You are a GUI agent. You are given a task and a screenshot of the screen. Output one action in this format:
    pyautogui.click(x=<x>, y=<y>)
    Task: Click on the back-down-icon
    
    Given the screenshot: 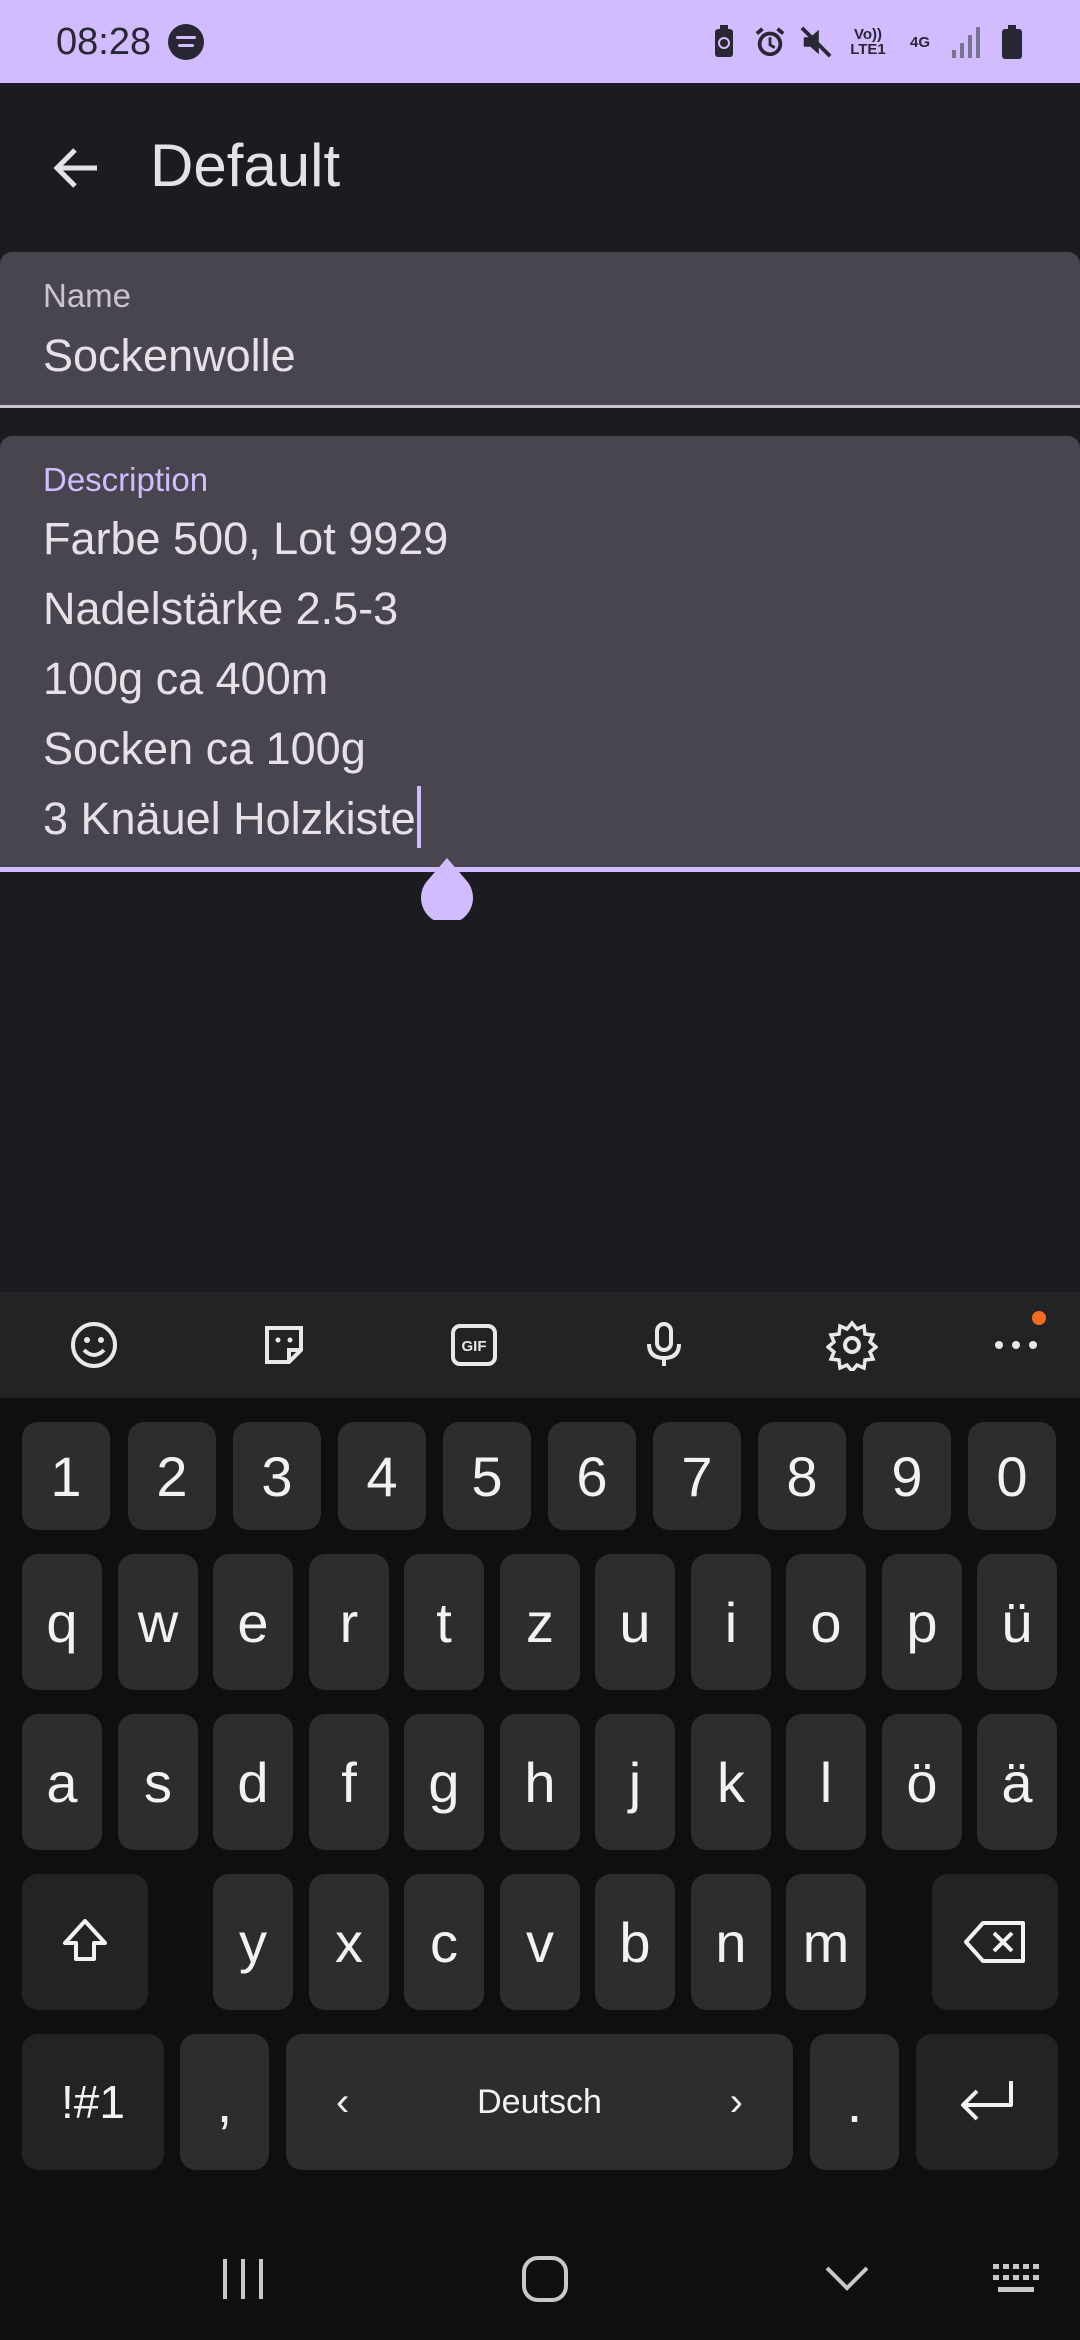 What is the action you would take?
    pyautogui.click(x=847, y=2279)
    